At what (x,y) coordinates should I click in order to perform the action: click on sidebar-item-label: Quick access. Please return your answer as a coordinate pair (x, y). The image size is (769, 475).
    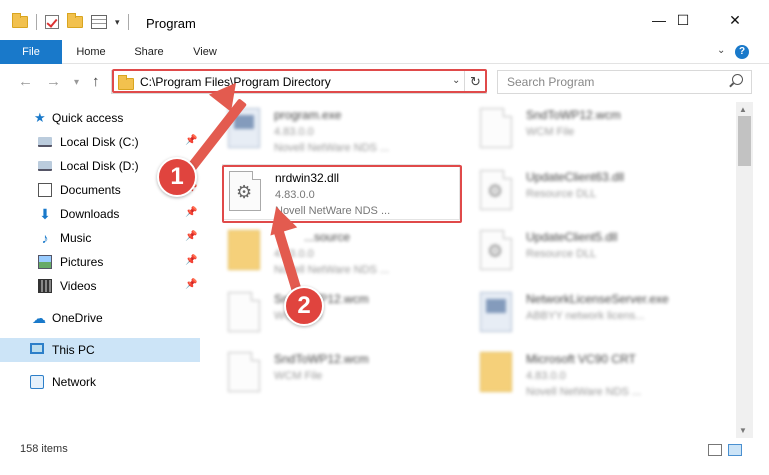
    Looking at the image, I should click on (88, 118).